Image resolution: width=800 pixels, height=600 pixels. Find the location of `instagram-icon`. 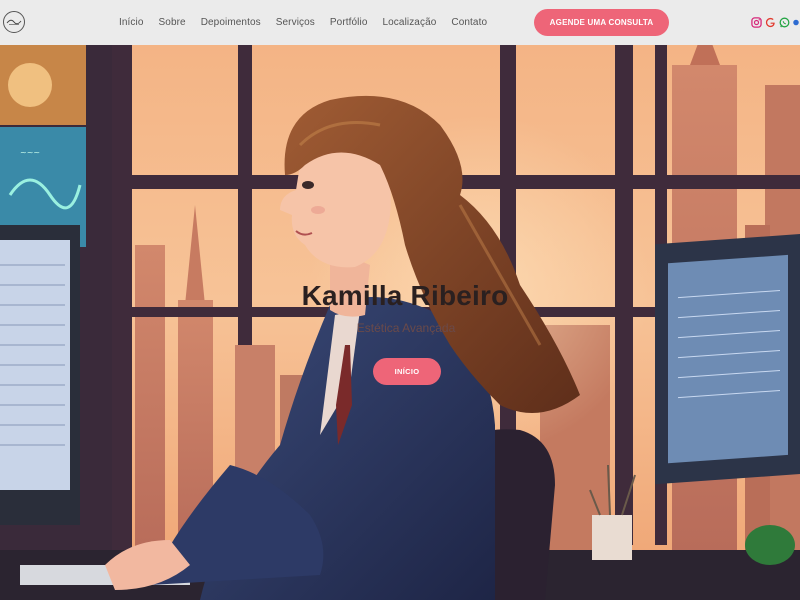

instagram-icon is located at coordinates (756, 22).